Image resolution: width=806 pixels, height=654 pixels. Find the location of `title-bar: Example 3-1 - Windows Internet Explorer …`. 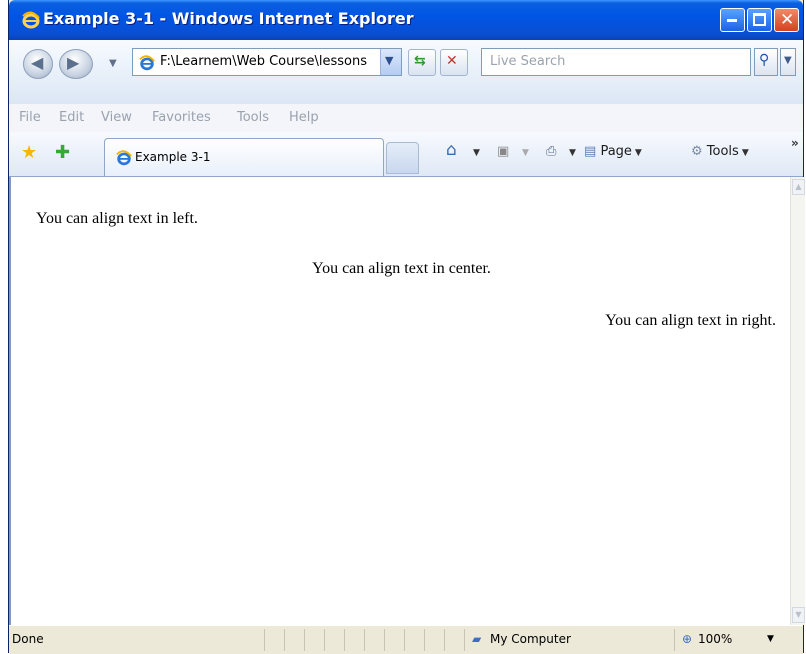

title-bar: Example 3-1 - Windows Internet Explorer … is located at coordinates (406, 20).